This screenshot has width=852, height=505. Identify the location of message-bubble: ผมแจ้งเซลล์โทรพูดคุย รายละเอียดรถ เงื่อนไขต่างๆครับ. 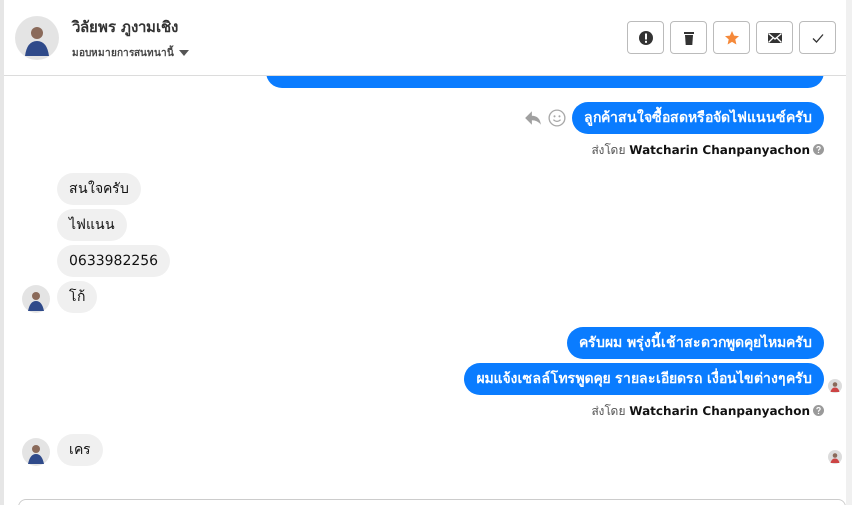
(644, 379).